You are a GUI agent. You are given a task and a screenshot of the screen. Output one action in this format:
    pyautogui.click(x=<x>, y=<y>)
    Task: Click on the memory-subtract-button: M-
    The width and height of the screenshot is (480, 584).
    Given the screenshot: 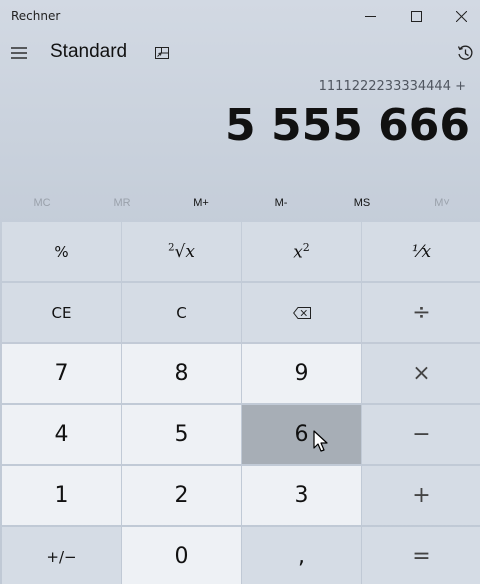 What is the action you would take?
    pyautogui.click(x=281, y=203)
    